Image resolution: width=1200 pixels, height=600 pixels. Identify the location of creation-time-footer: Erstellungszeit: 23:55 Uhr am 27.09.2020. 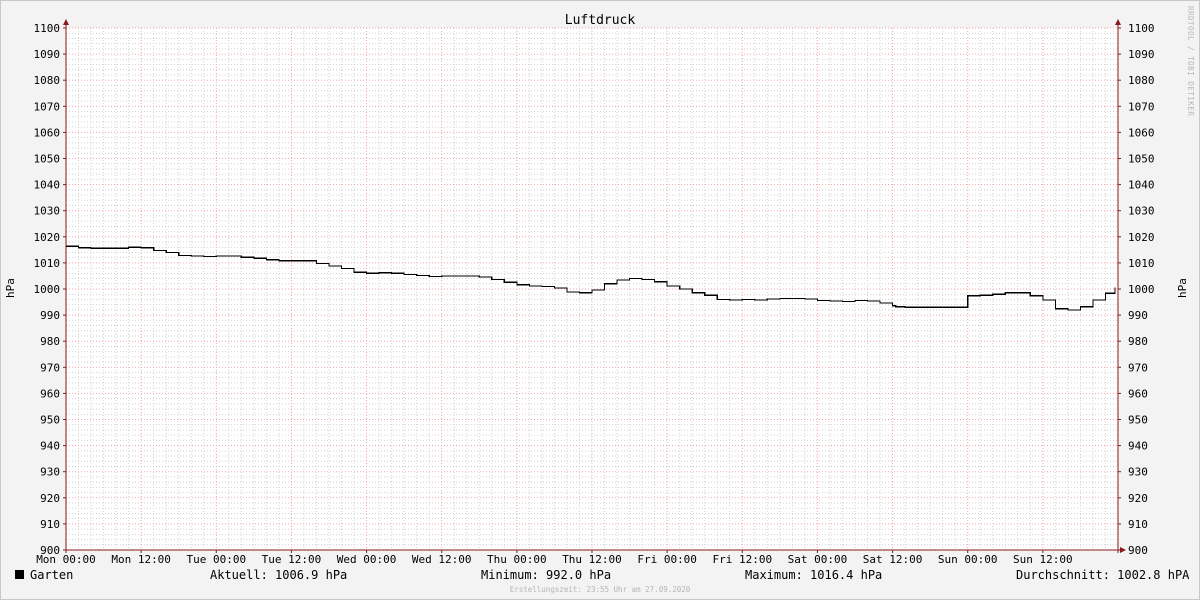
(600, 589).